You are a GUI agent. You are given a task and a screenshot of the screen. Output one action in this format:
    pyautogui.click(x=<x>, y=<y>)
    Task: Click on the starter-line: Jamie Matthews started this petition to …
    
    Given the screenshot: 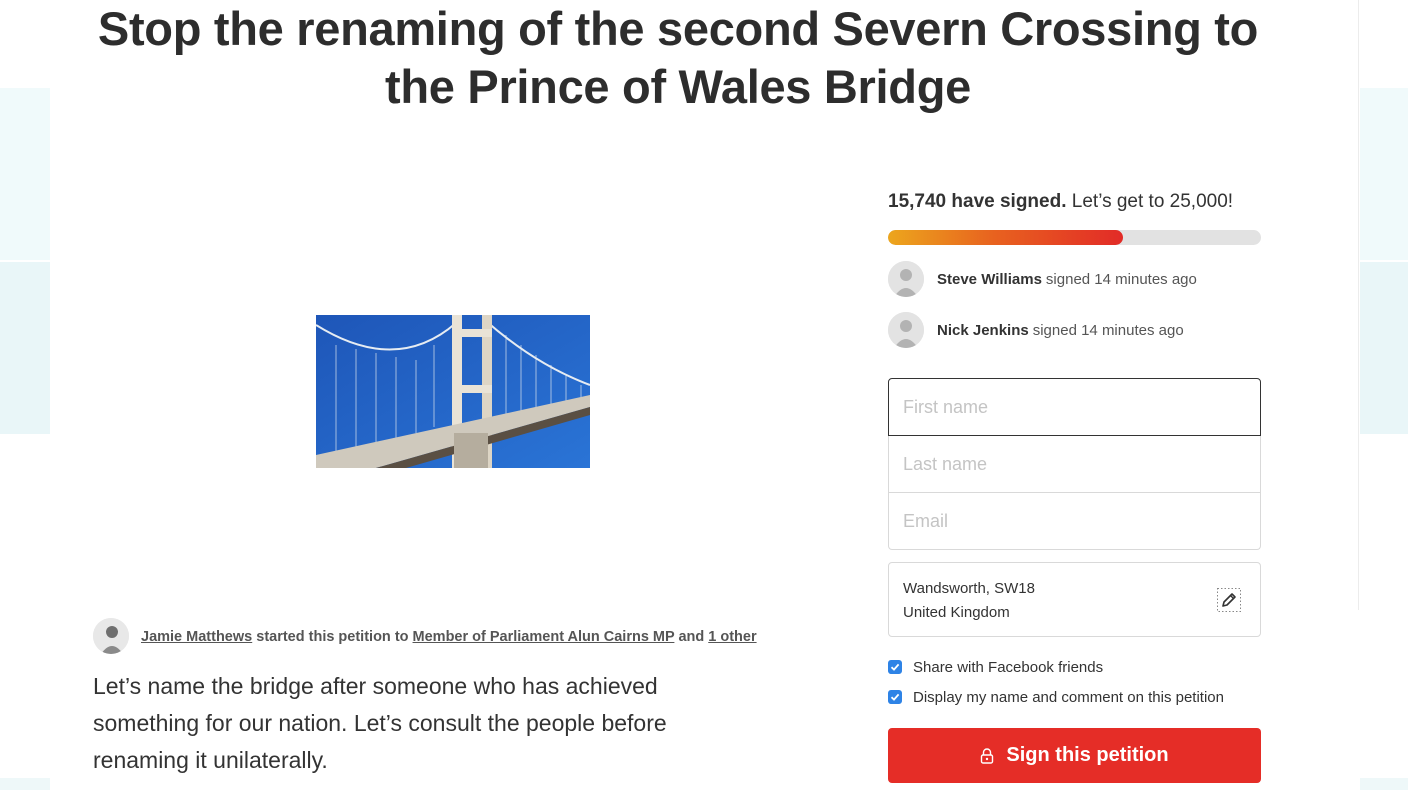 What is the action you would take?
    pyautogui.click(x=449, y=637)
    